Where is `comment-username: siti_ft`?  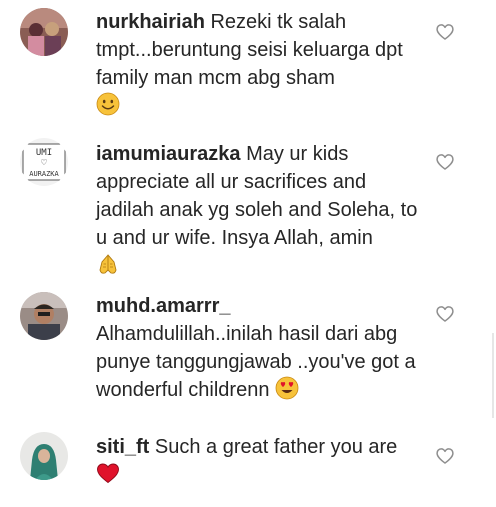 comment-username: siti_ft is located at coordinates (122, 447).